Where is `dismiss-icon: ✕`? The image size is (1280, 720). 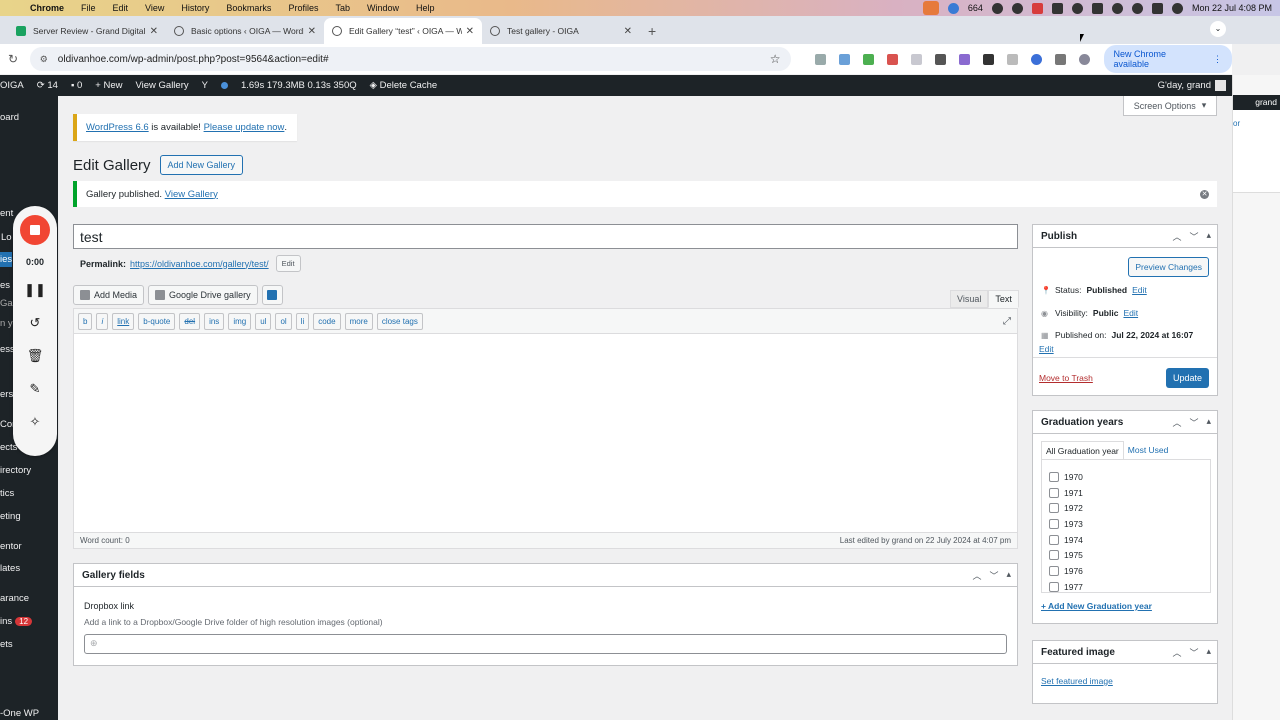 dismiss-icon: ✕ is located at coordinates (1204, 194).